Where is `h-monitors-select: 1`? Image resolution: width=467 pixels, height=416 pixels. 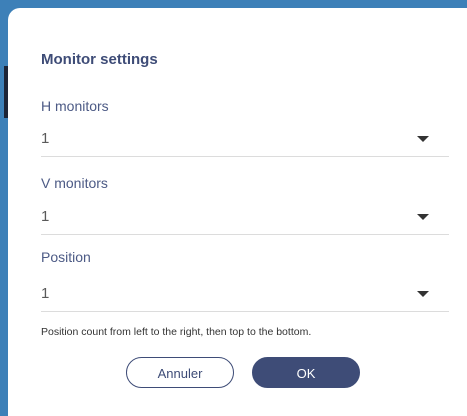
h-monitors-select: 1 is located at coordinates (245, 140).